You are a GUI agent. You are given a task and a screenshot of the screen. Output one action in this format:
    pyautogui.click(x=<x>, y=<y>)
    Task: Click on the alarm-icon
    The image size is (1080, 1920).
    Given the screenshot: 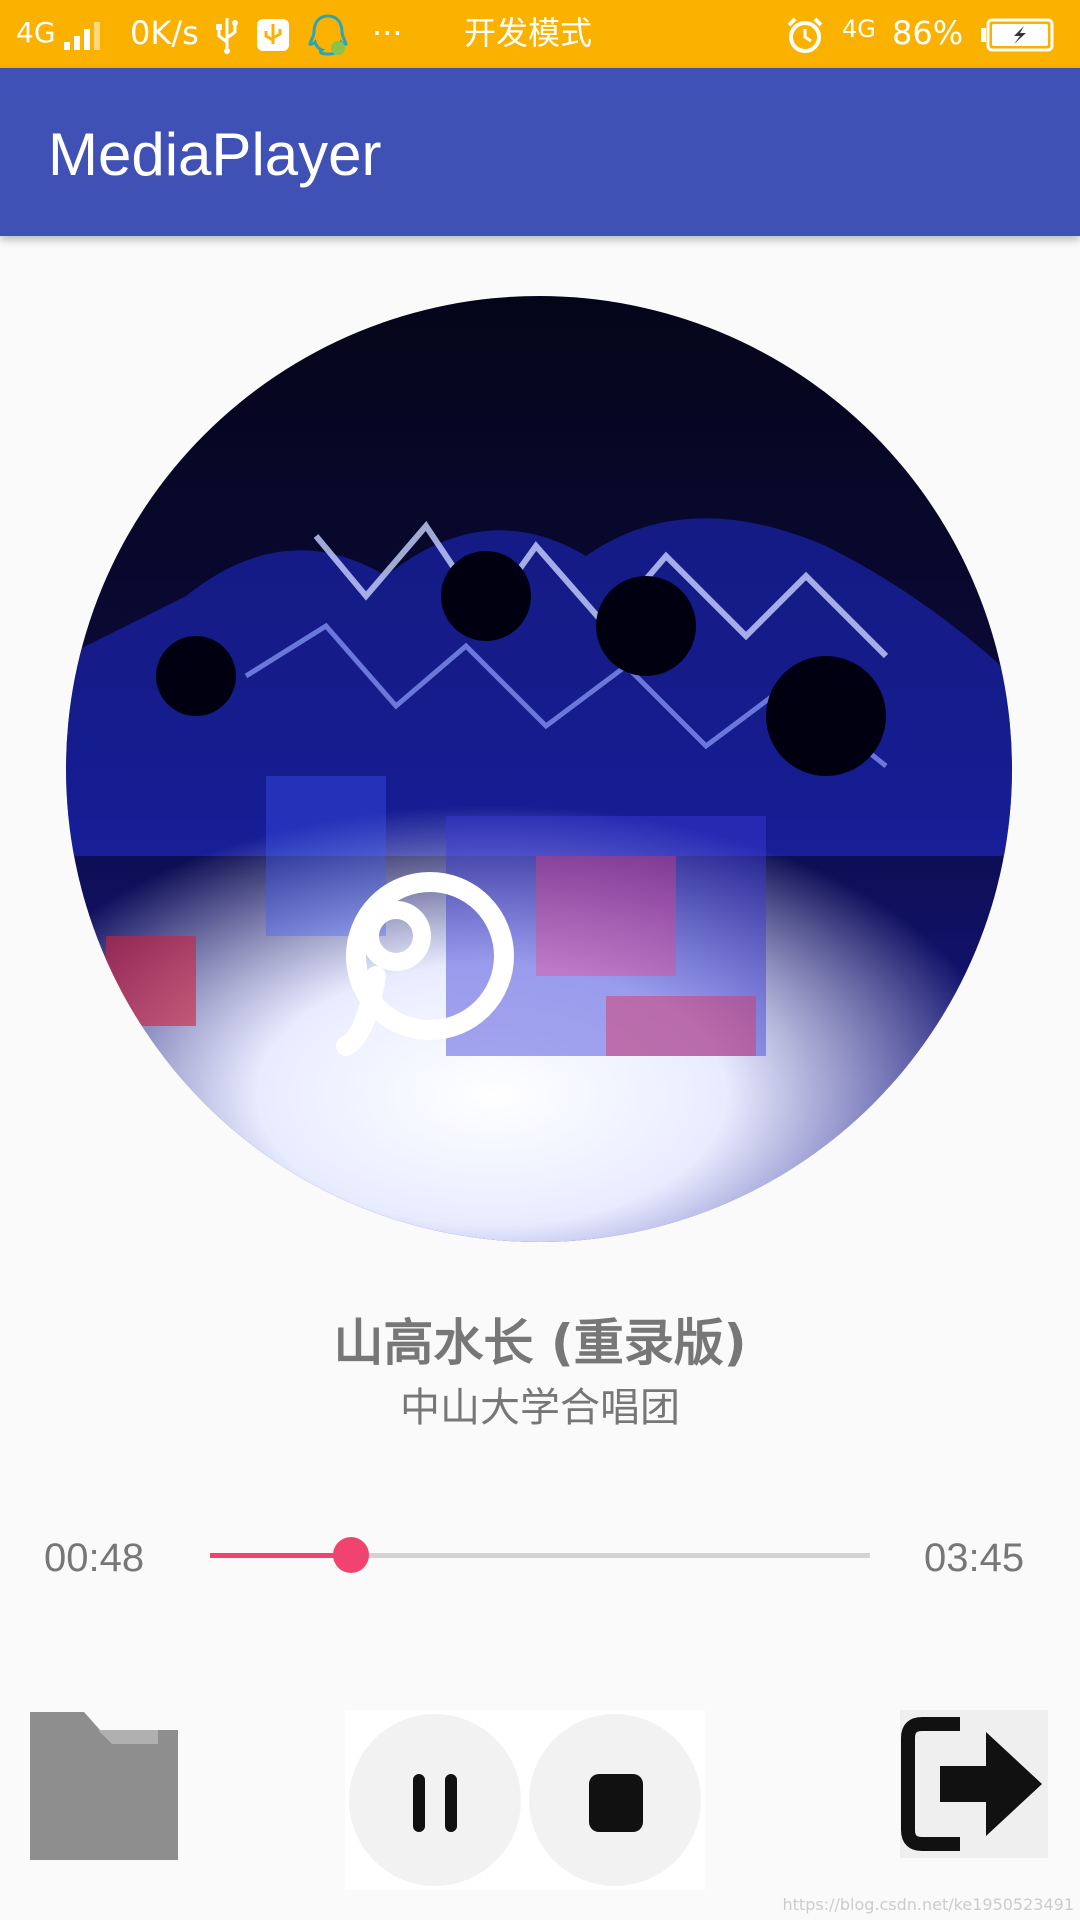 What is the action you would take?
    pyautogui.click(x=805, y=35)
    